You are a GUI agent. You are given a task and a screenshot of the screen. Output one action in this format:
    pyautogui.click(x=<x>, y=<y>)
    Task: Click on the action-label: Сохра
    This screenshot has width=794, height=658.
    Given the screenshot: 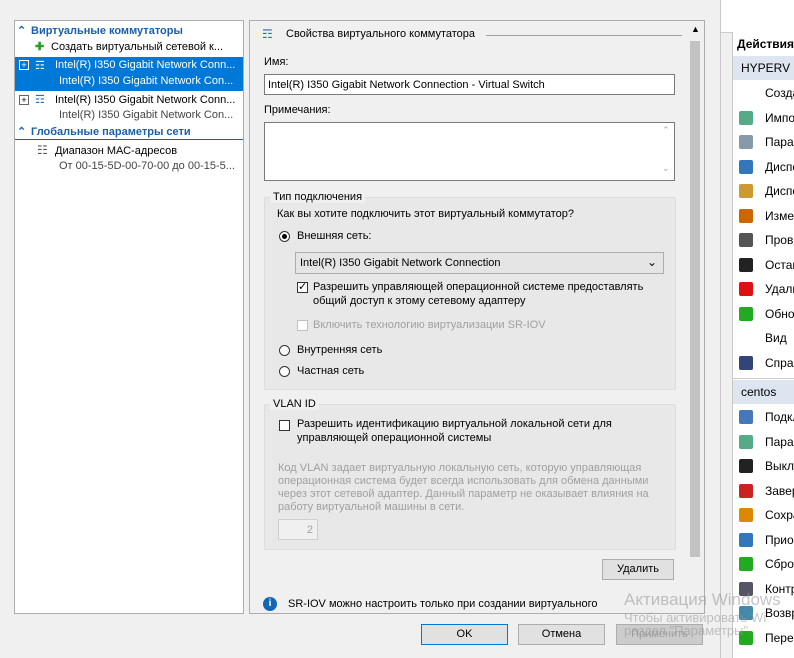 What is the action you would take?
    pyautogui.click(x=779, y=515)
    